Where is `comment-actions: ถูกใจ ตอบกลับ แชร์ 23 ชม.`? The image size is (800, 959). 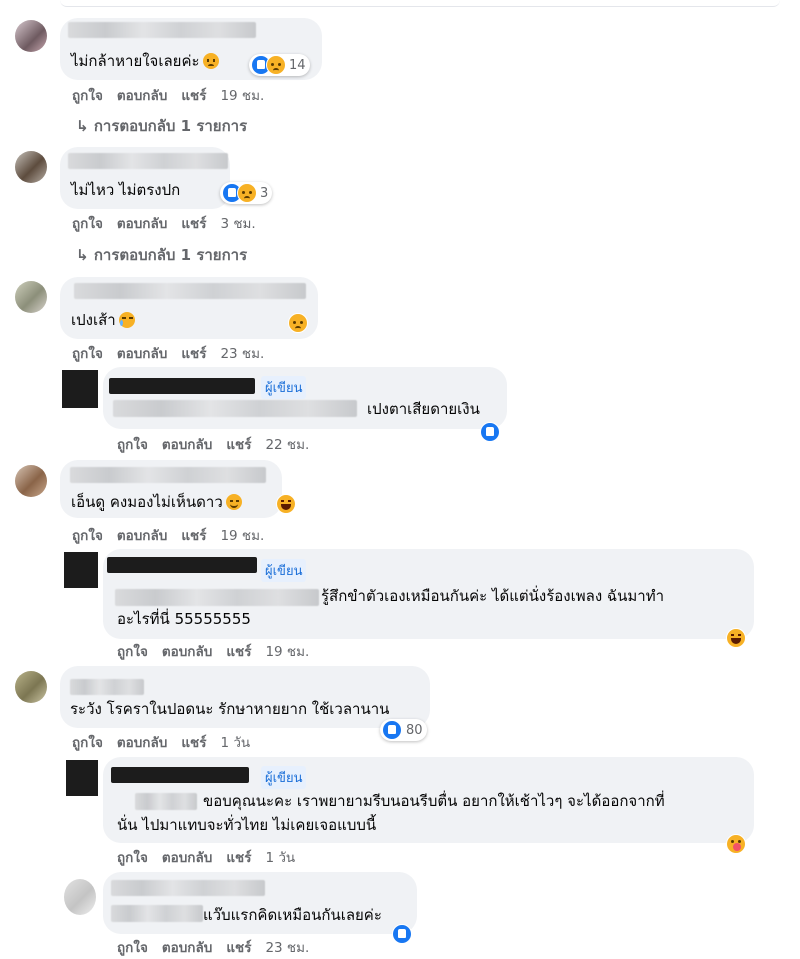
comment-actions: ถูกใจ ตอบกลับ แชร์ 23 ชม. is located at coordinates (175, 353).